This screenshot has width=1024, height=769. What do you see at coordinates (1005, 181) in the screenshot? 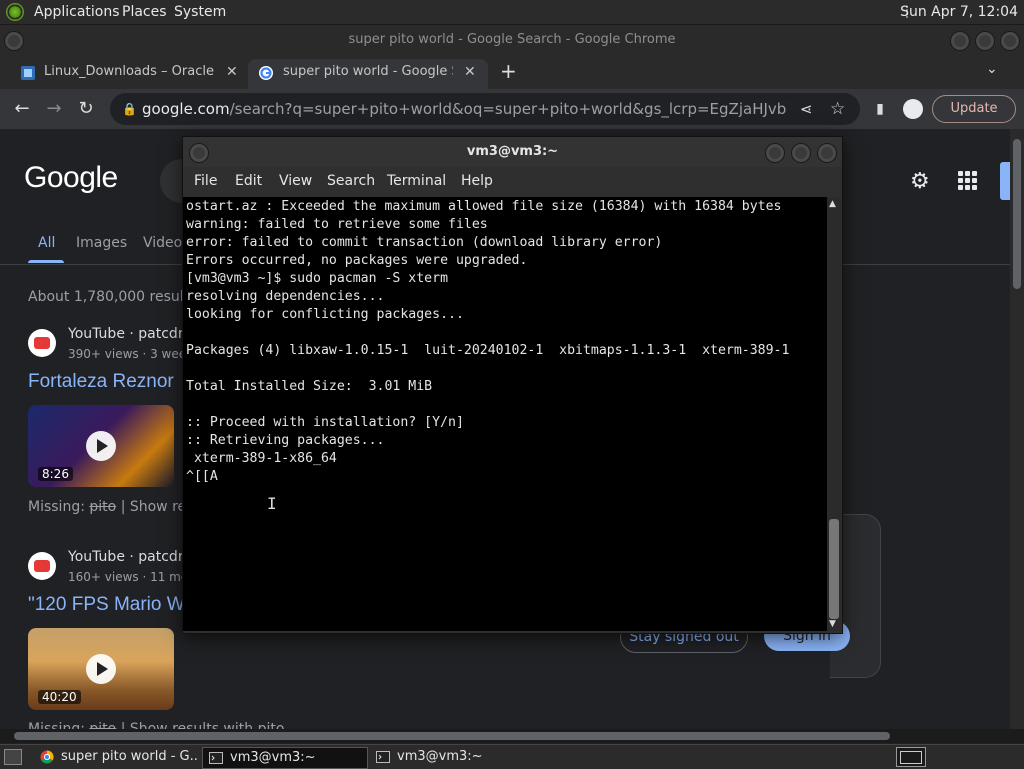
I see `side-panel-tab` at bounding box center [1005, 181].